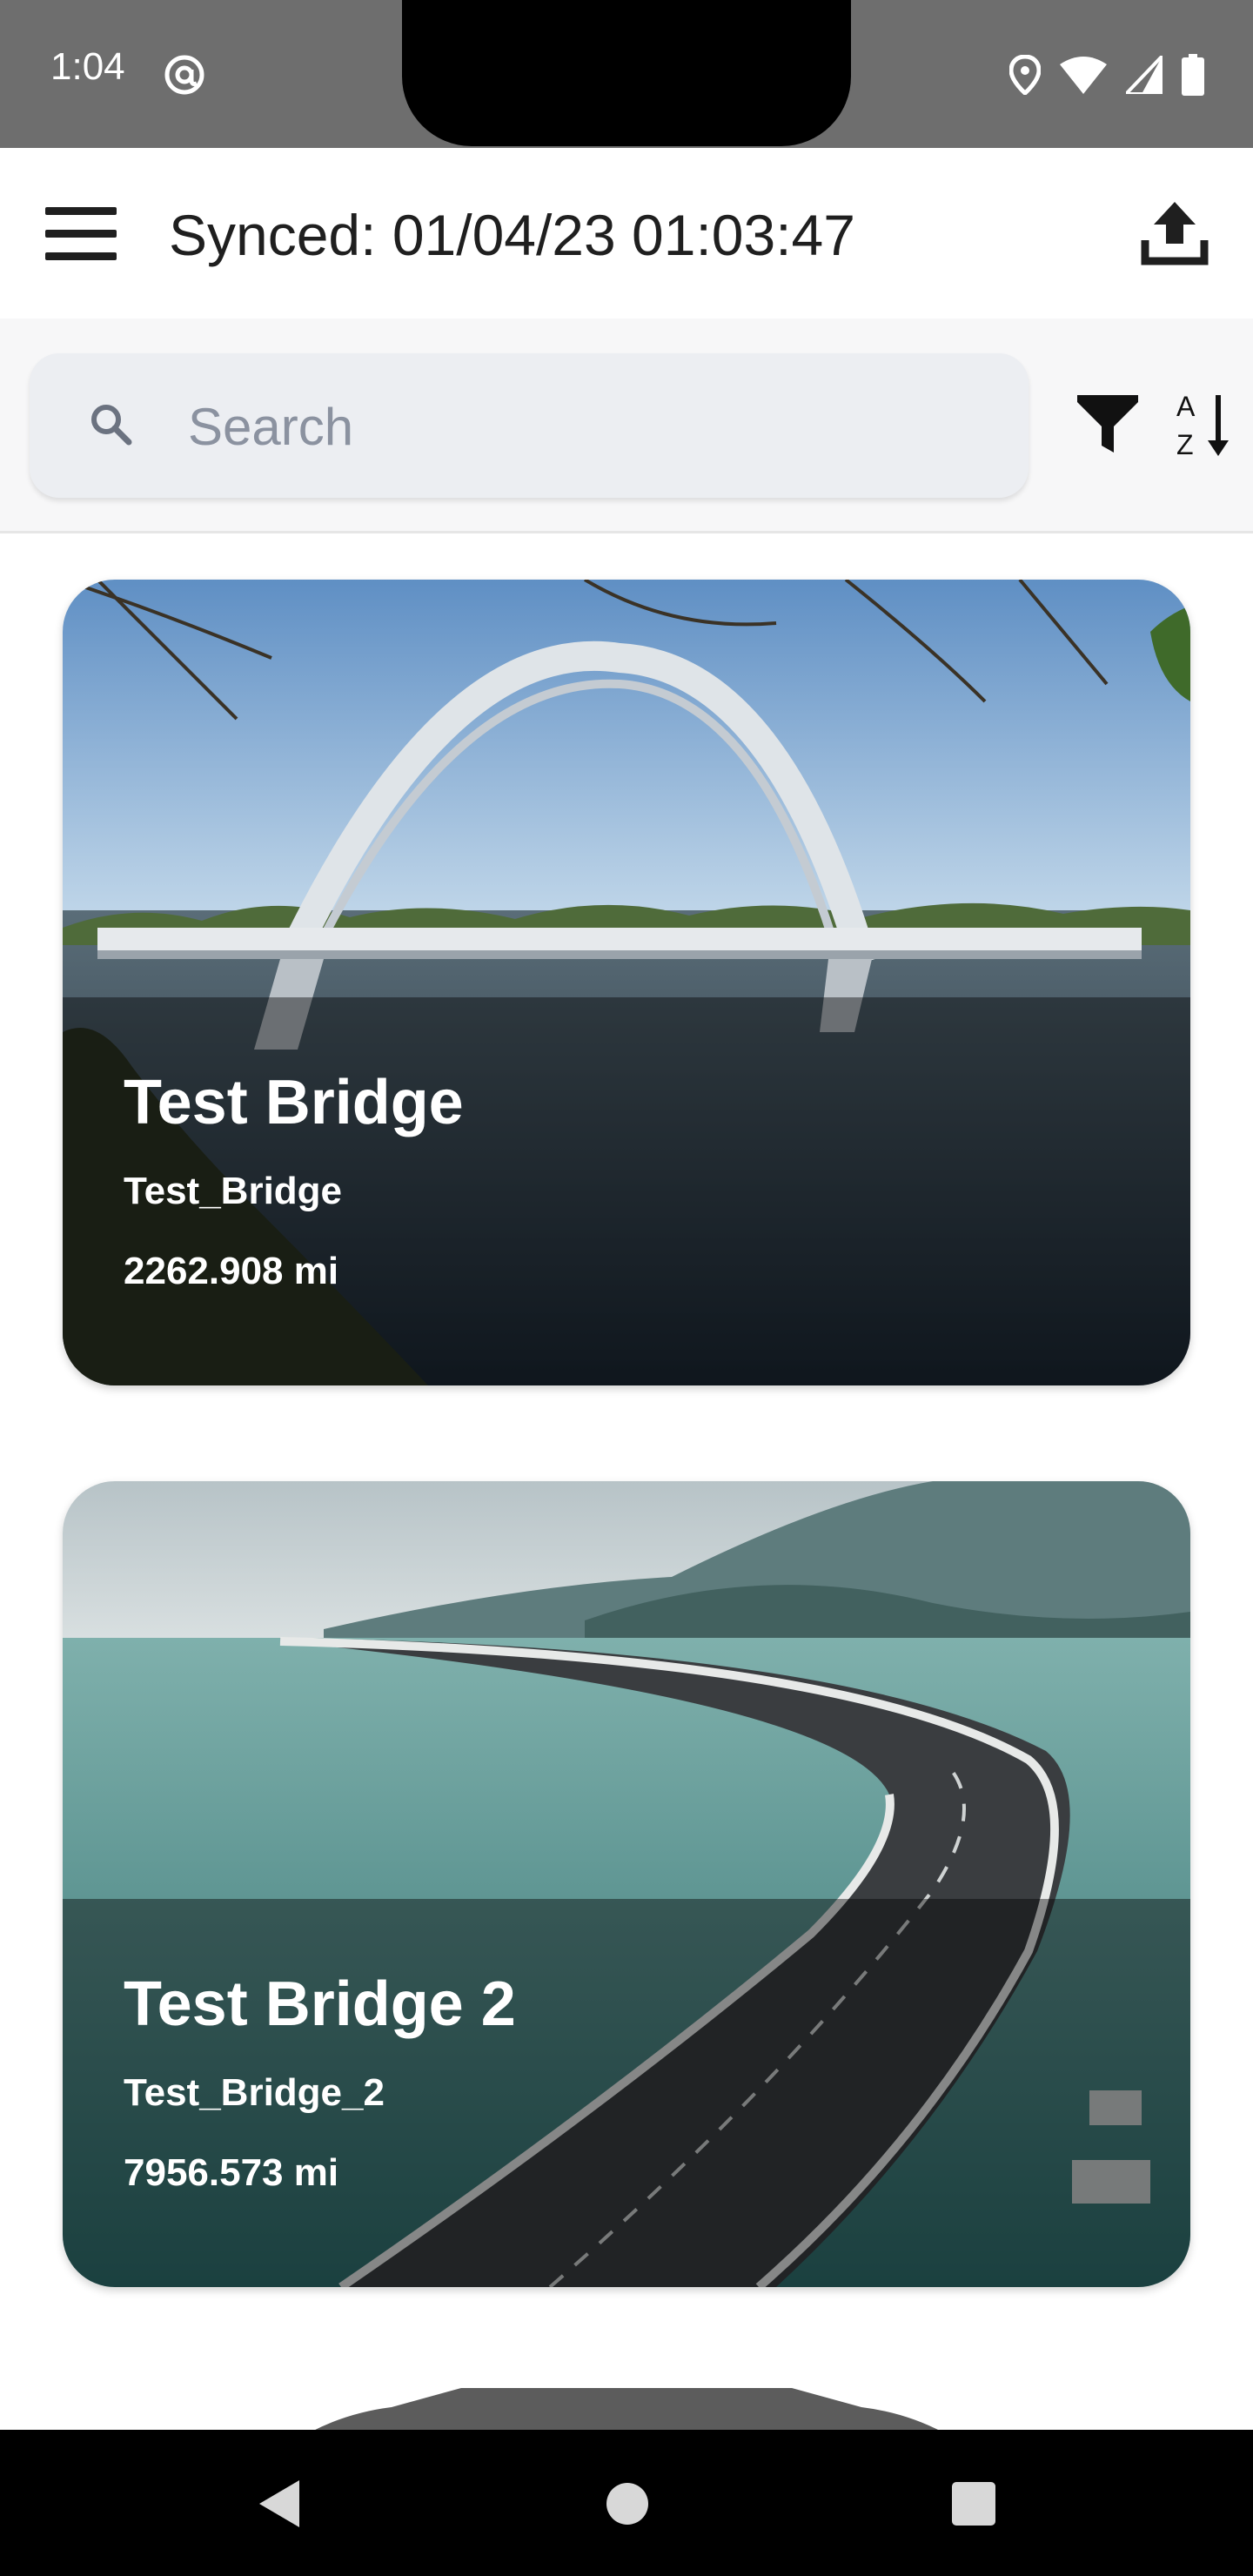 Image resolution: width=1253 pixels, height=2576 pixels. I want to click on search-box, so click(529, 425).